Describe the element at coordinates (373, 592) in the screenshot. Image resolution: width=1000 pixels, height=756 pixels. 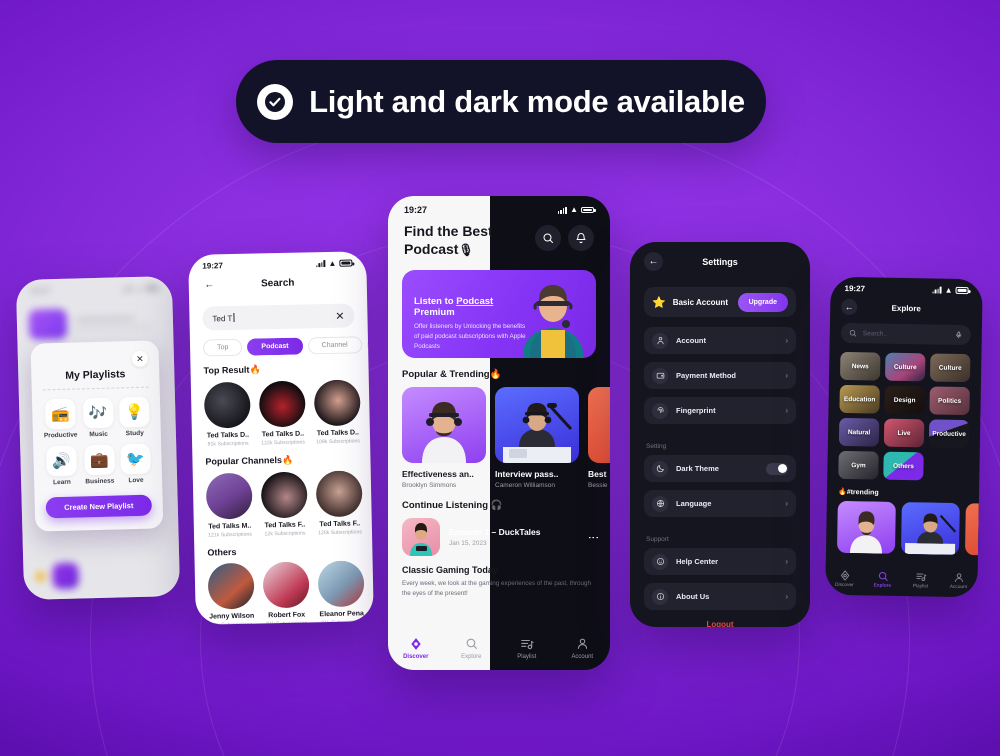
I see `list-item: D 1` at that location.